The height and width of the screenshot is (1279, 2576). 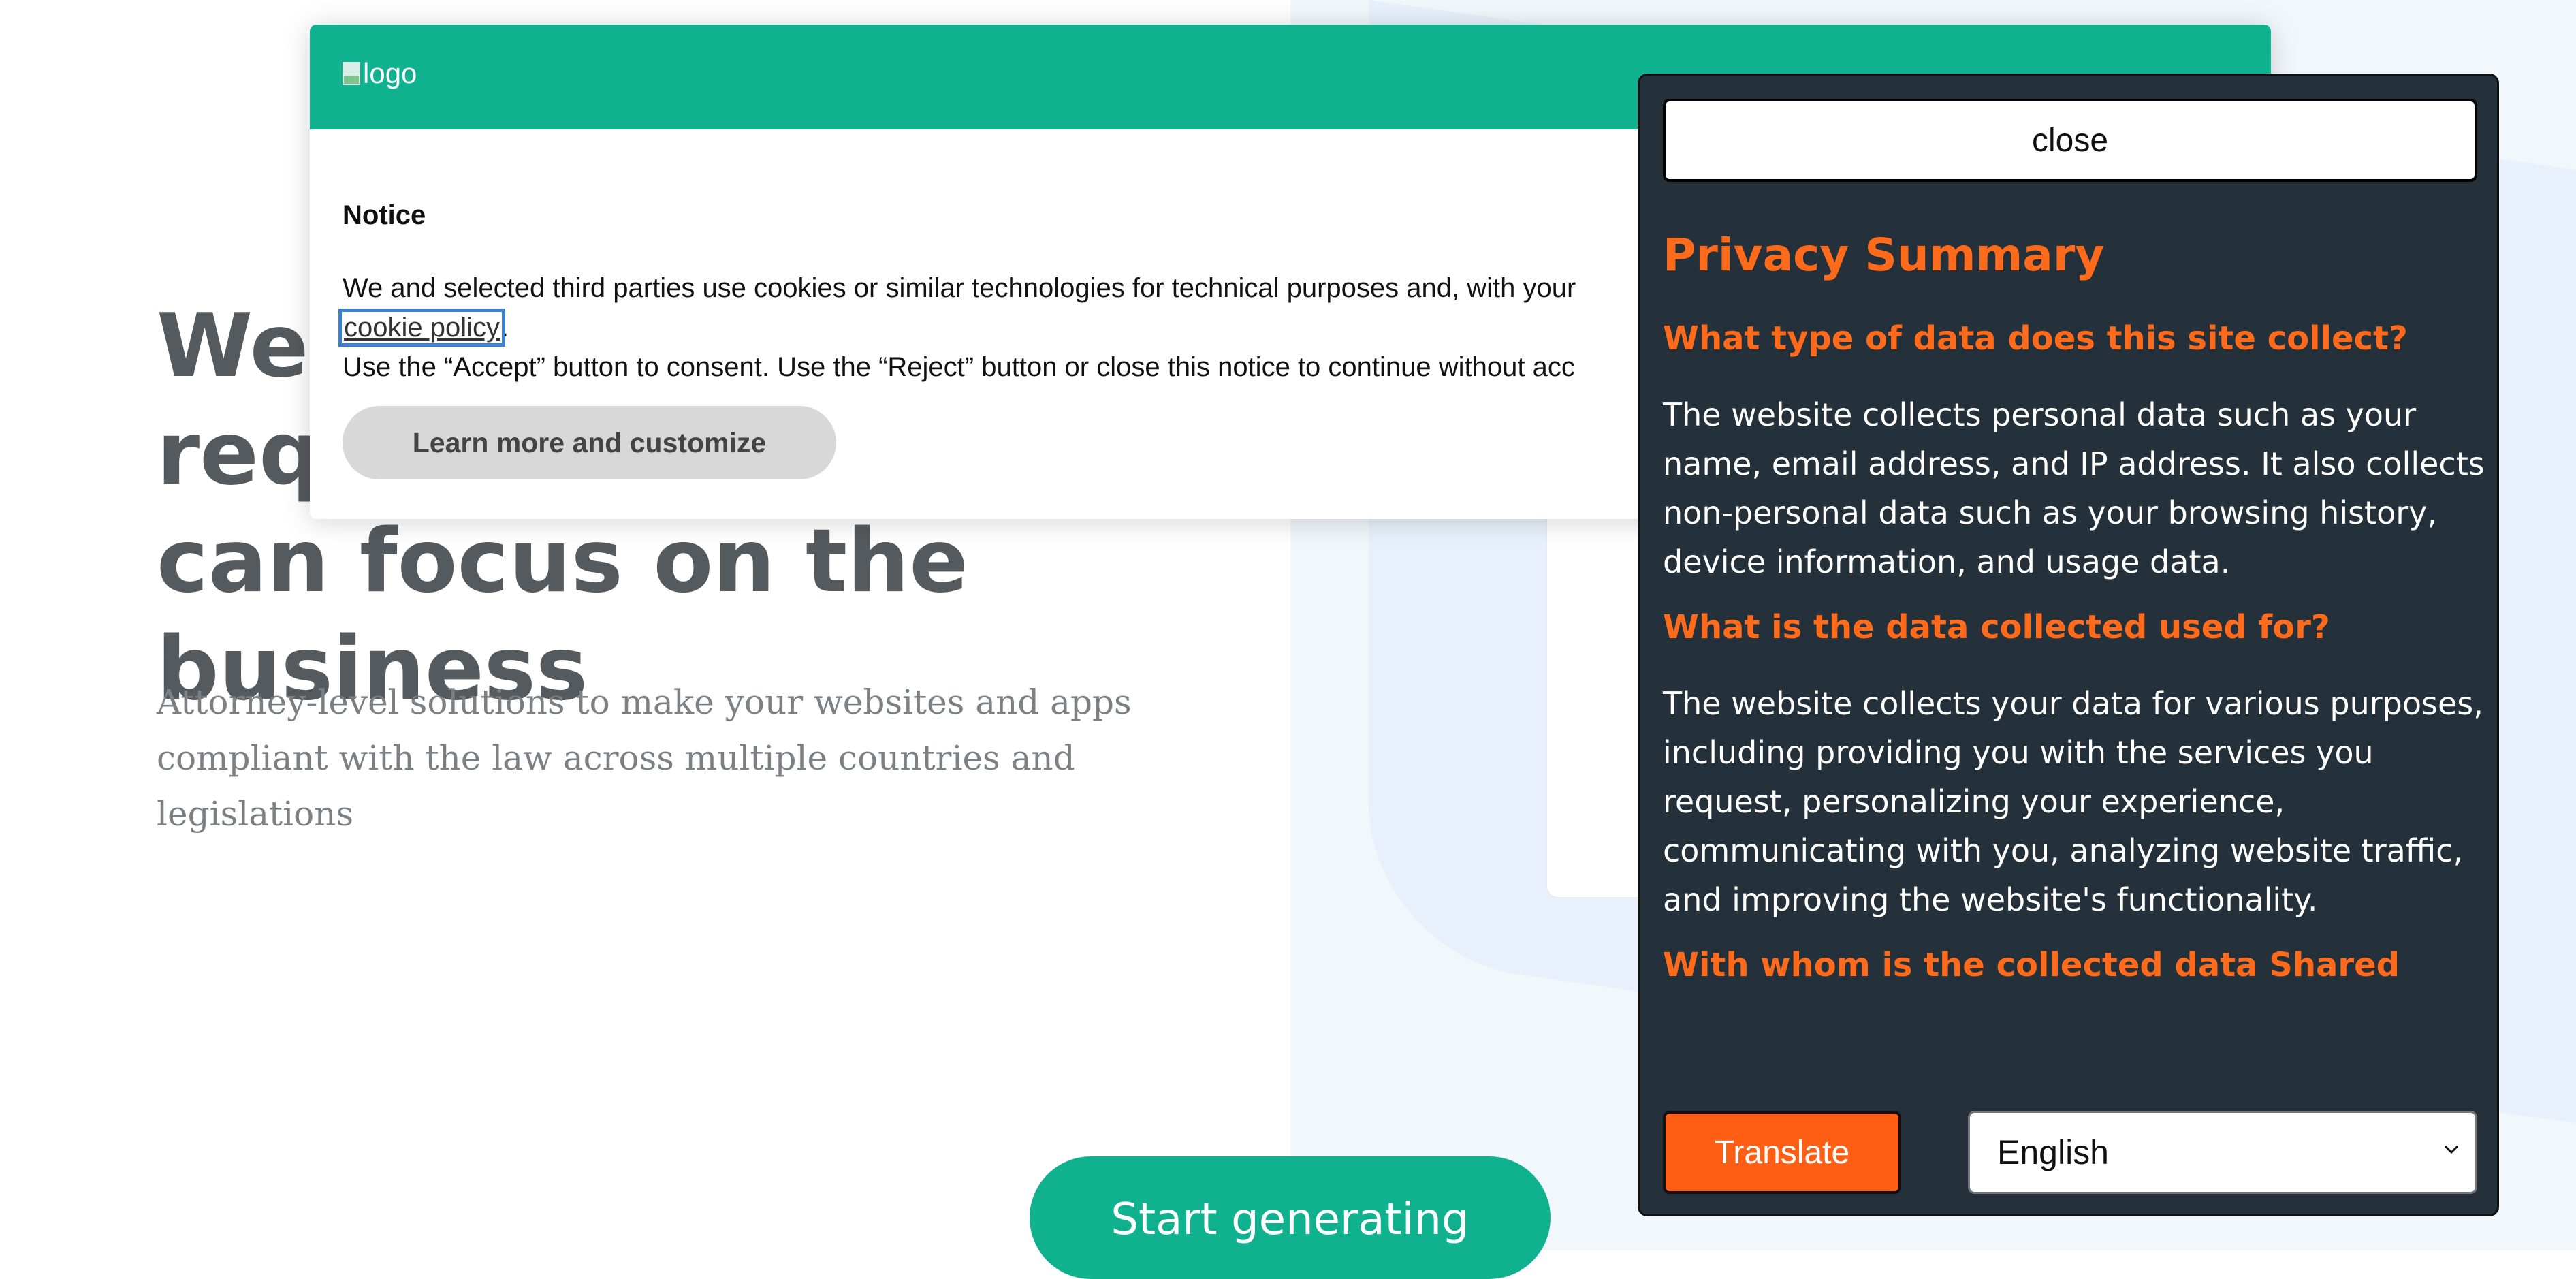 I want to click on notice-period: ., so click(x=505, y=328).